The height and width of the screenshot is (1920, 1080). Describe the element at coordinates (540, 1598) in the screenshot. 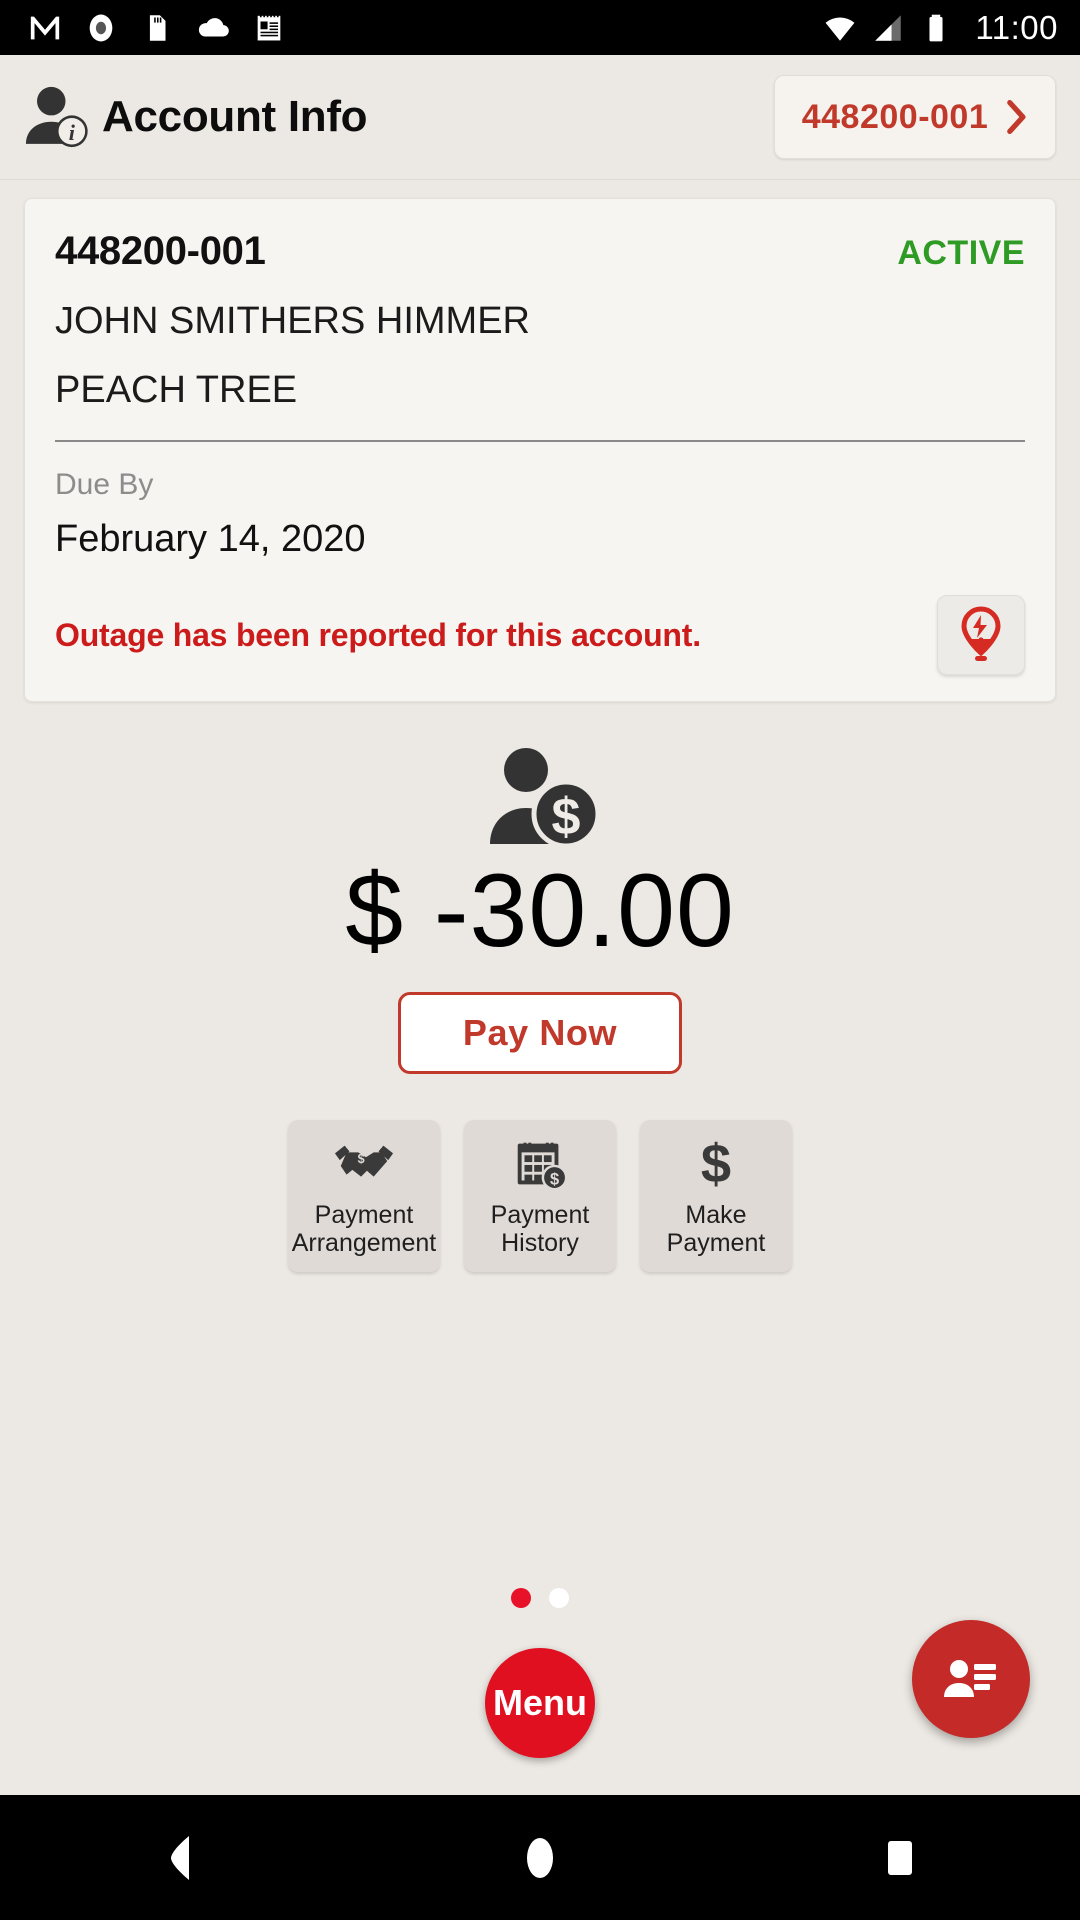

I see `page-indicator` at that location.